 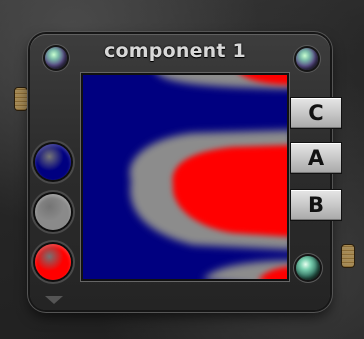 What do you see at coordinates (316, 113) in the screenshot?
I see `tab-c: C` at bounding box center [316, 113].